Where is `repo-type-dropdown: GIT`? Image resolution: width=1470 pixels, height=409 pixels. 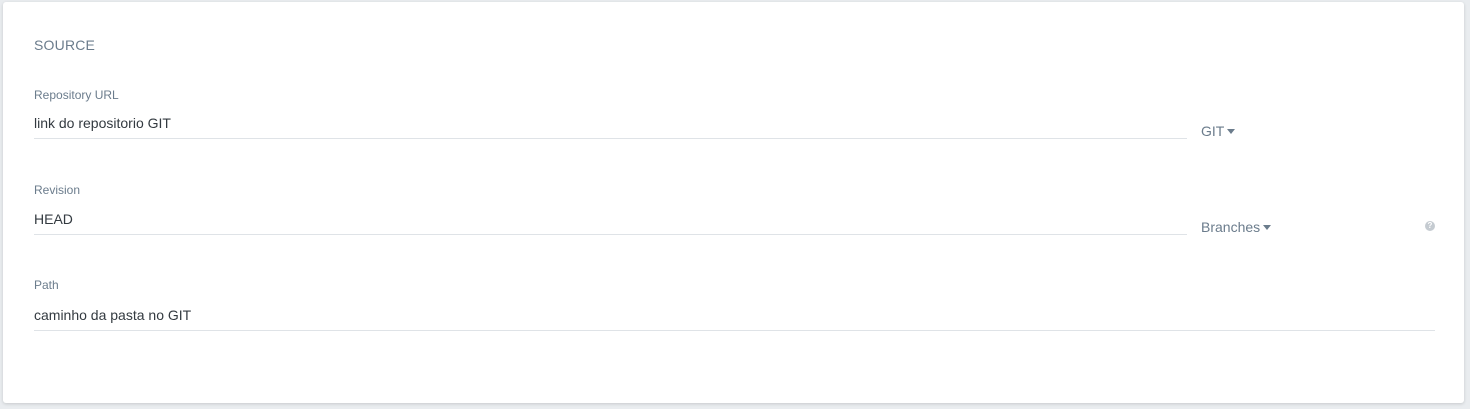
repo-type-dropdown: GIT is located at coordinates (1218, 131).